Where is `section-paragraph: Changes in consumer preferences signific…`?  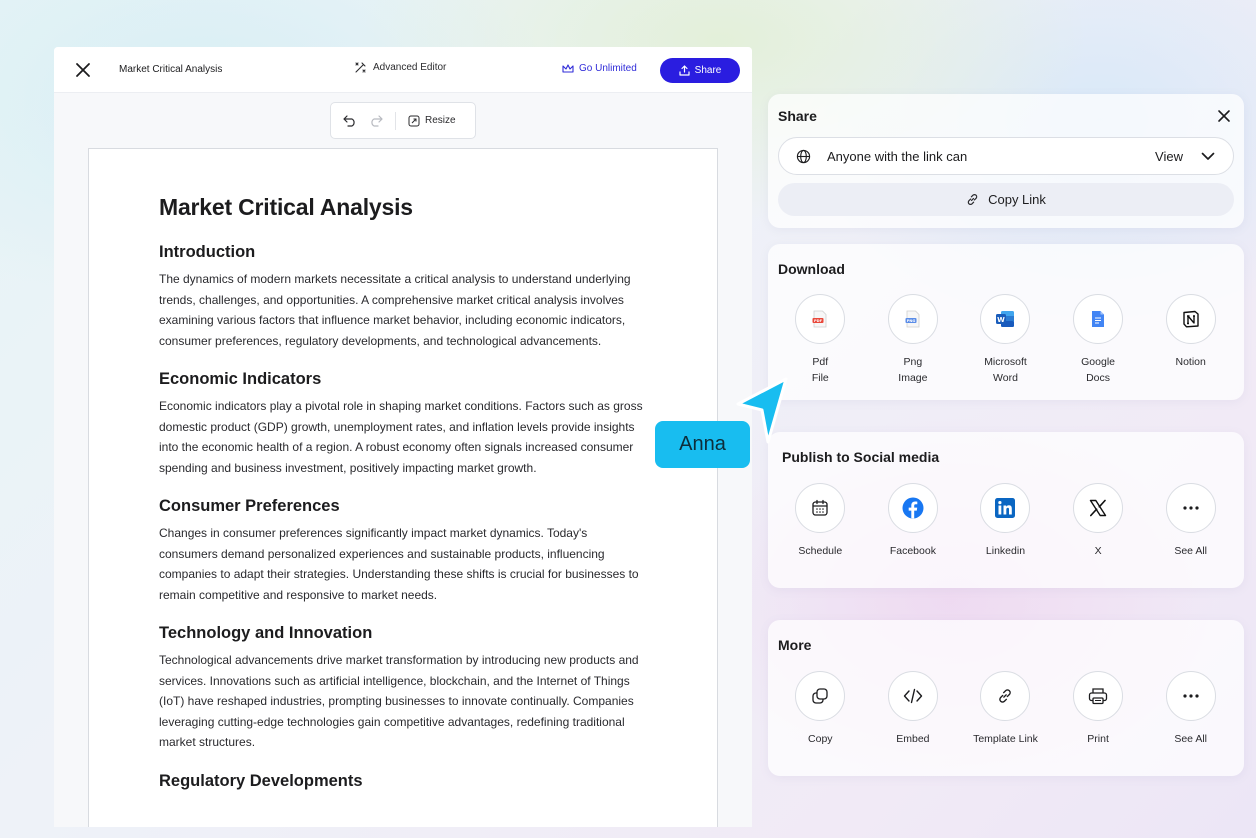
section-paragraph: Changes in consumer preferences signific… is located at coordinates (399, 564).